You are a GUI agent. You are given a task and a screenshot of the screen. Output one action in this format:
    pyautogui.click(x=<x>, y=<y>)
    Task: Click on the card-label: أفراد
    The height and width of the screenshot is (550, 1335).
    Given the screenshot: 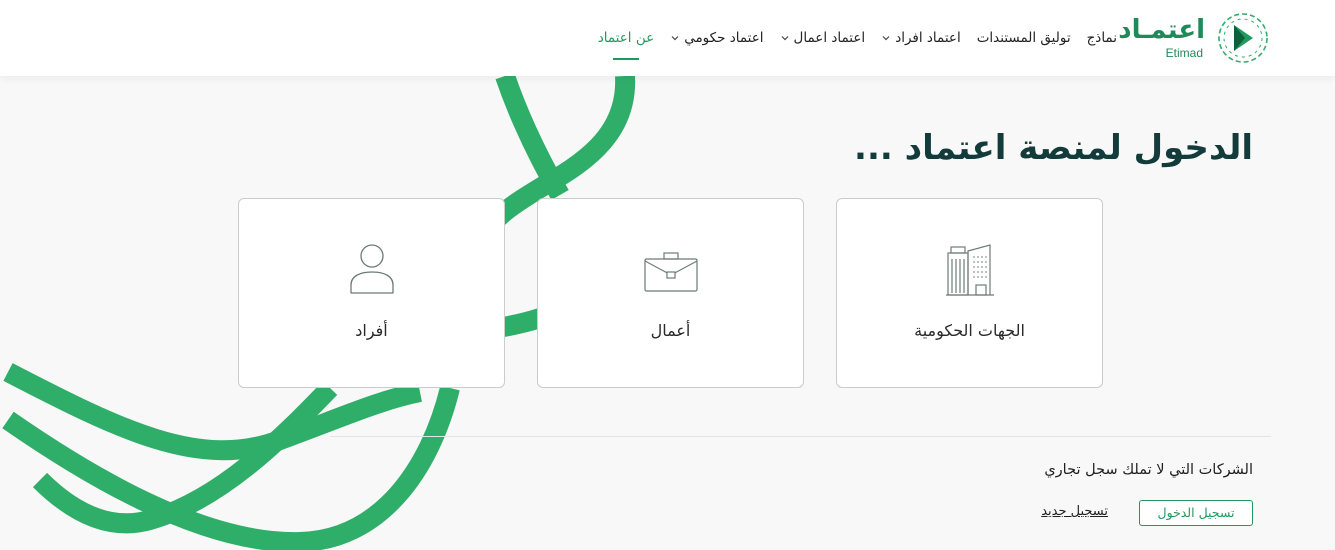 What is the action you would take?
    pyautogui.click(x=371, y=330)
    